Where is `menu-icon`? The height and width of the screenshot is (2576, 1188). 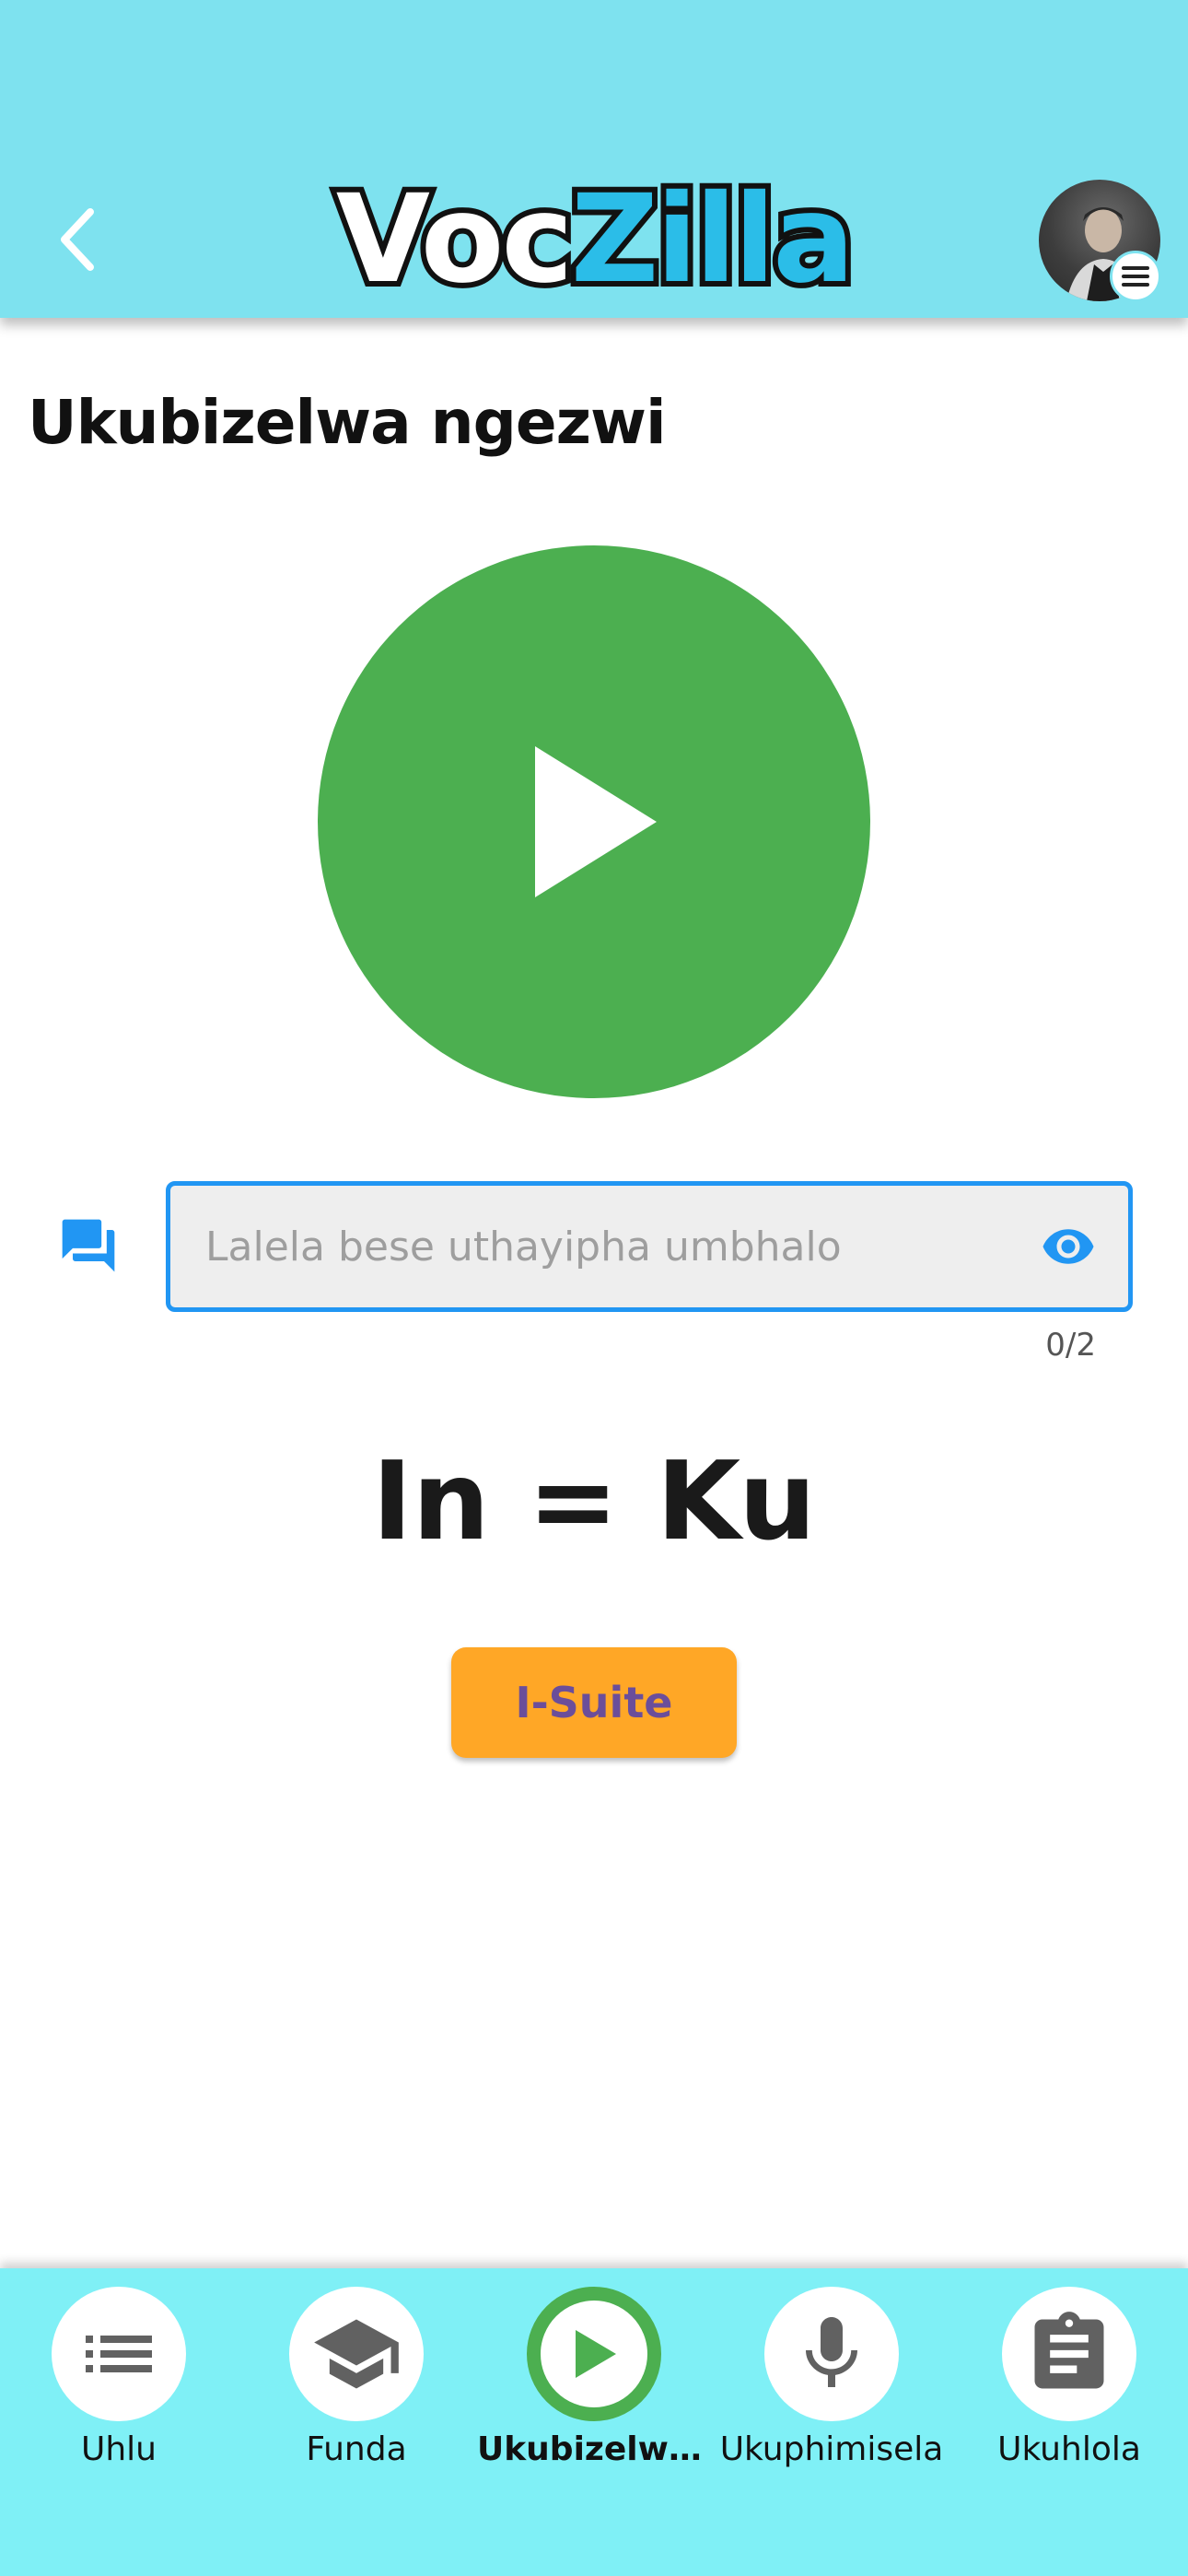 menu-icon is located at coordinates (1135, 276).